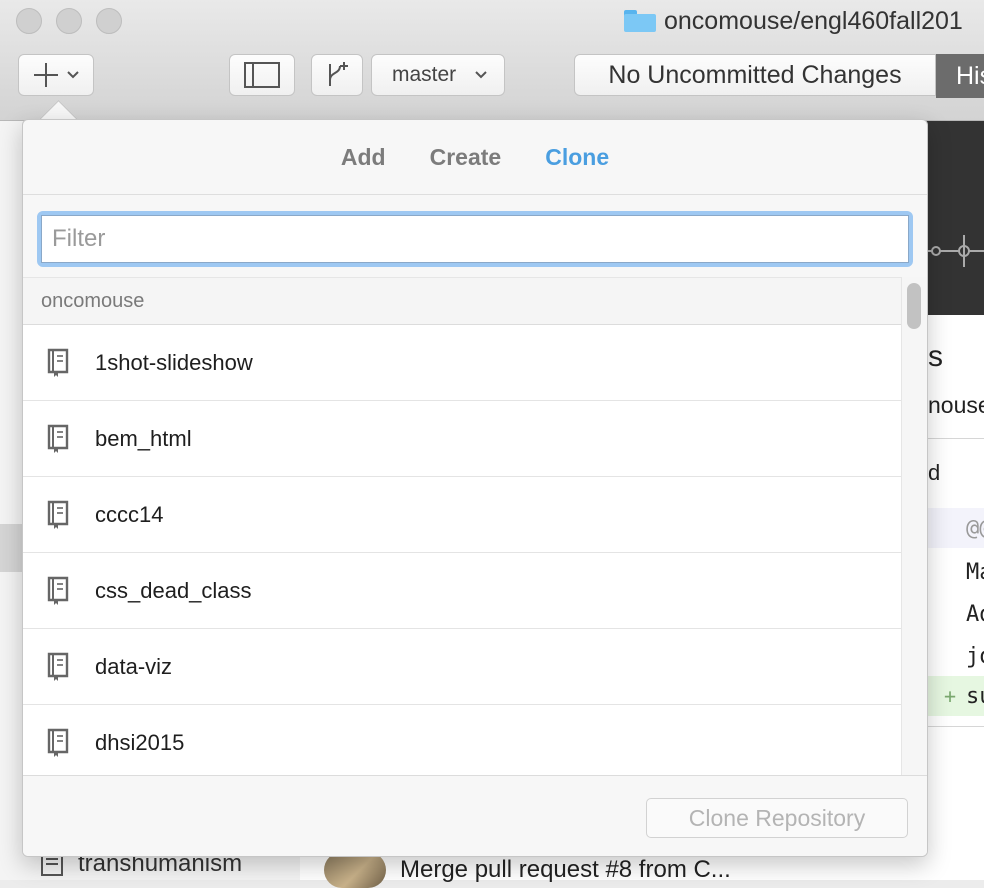 The height and width of the screenshot is (888, 984). I want to click on owner-group-header: oncomouse, so click(462, 301).